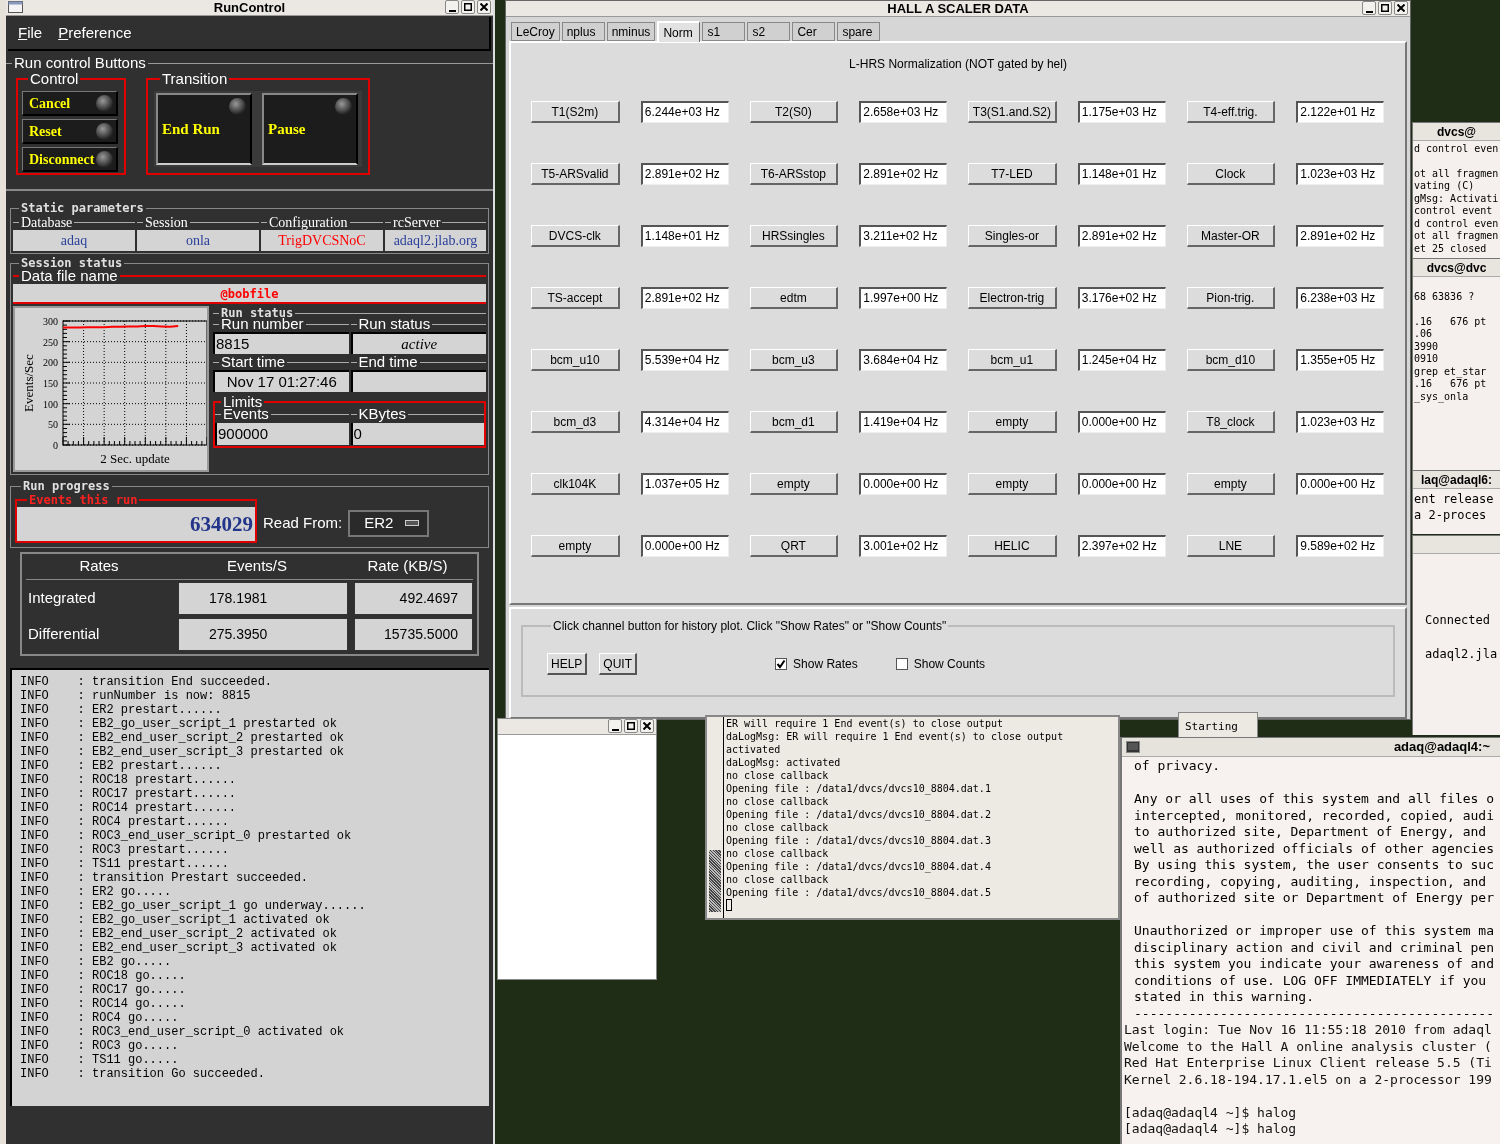  Describe the element at coordinates (1456, 132) in the screenshot. I see `window-title: dvcs@` at that location.